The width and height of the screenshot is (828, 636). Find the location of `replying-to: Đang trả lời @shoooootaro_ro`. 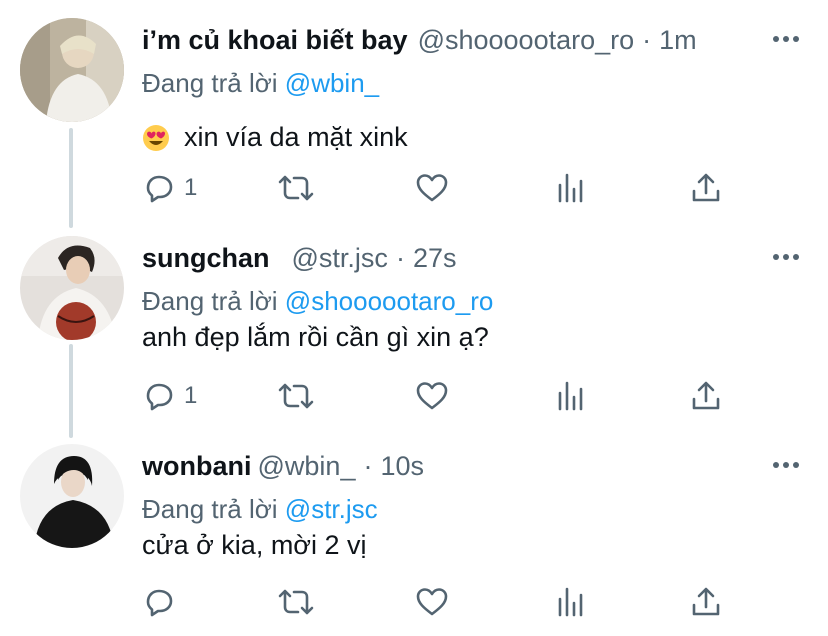

replying-to: Đang trả lời @shoooootaro_ro is located at coordinates (317, 301).